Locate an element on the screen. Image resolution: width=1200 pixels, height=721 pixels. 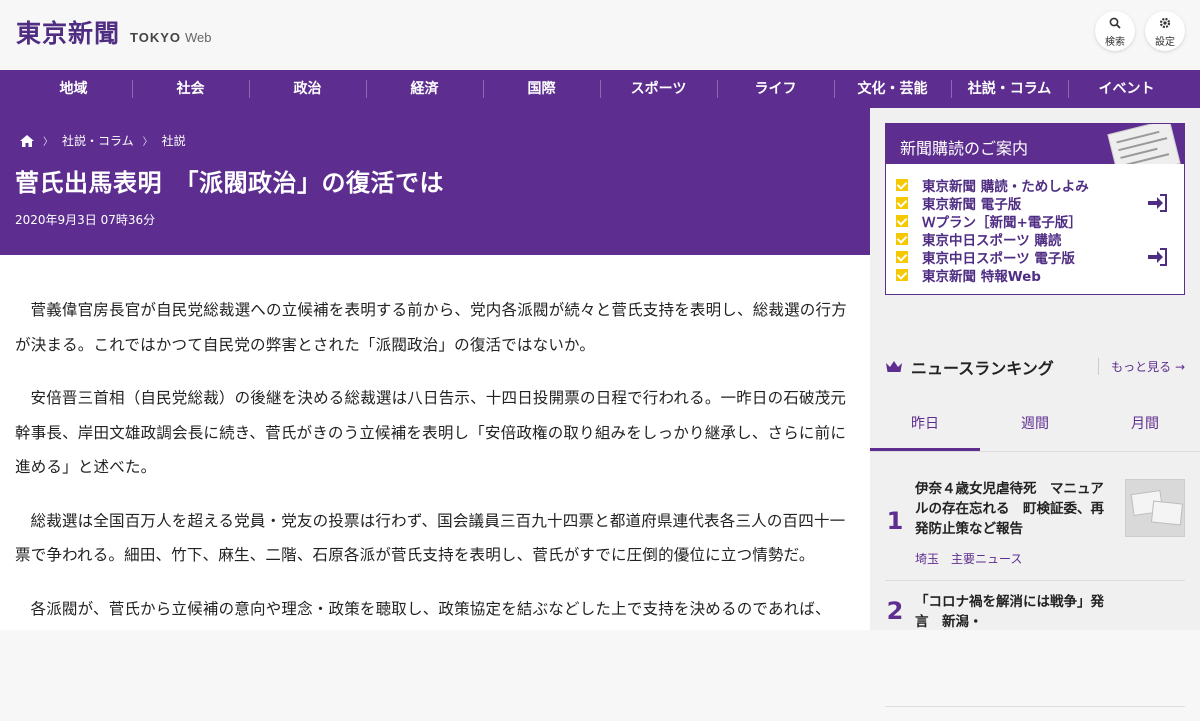
rank-number: 1 is located at coordinates (895, 521).